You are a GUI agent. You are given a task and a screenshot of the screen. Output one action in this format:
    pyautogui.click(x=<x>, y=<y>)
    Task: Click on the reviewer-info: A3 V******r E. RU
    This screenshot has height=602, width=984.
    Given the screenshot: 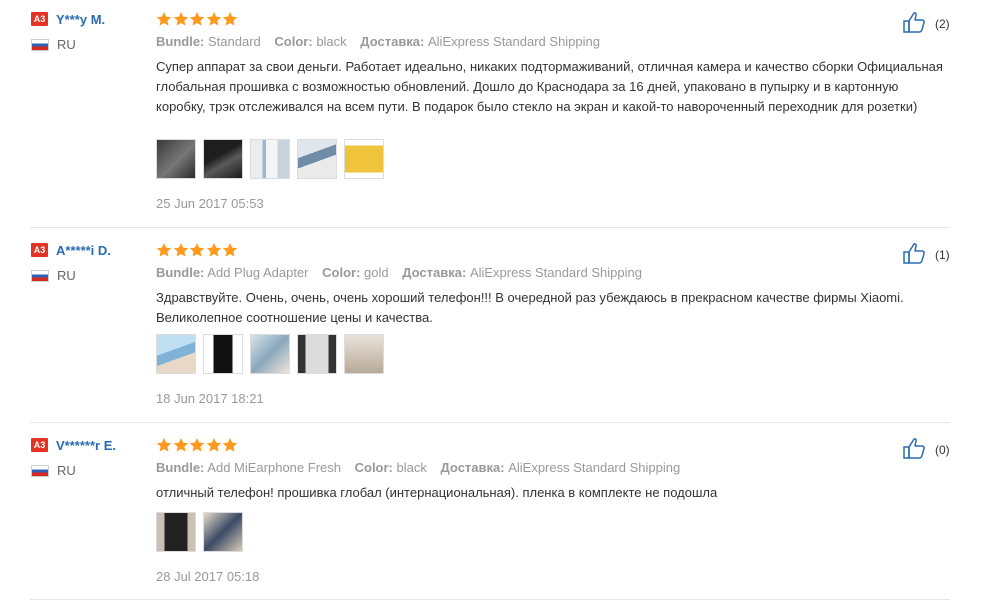 What is the action you would take?
    pyautogui.click(x=91, y=457)
    